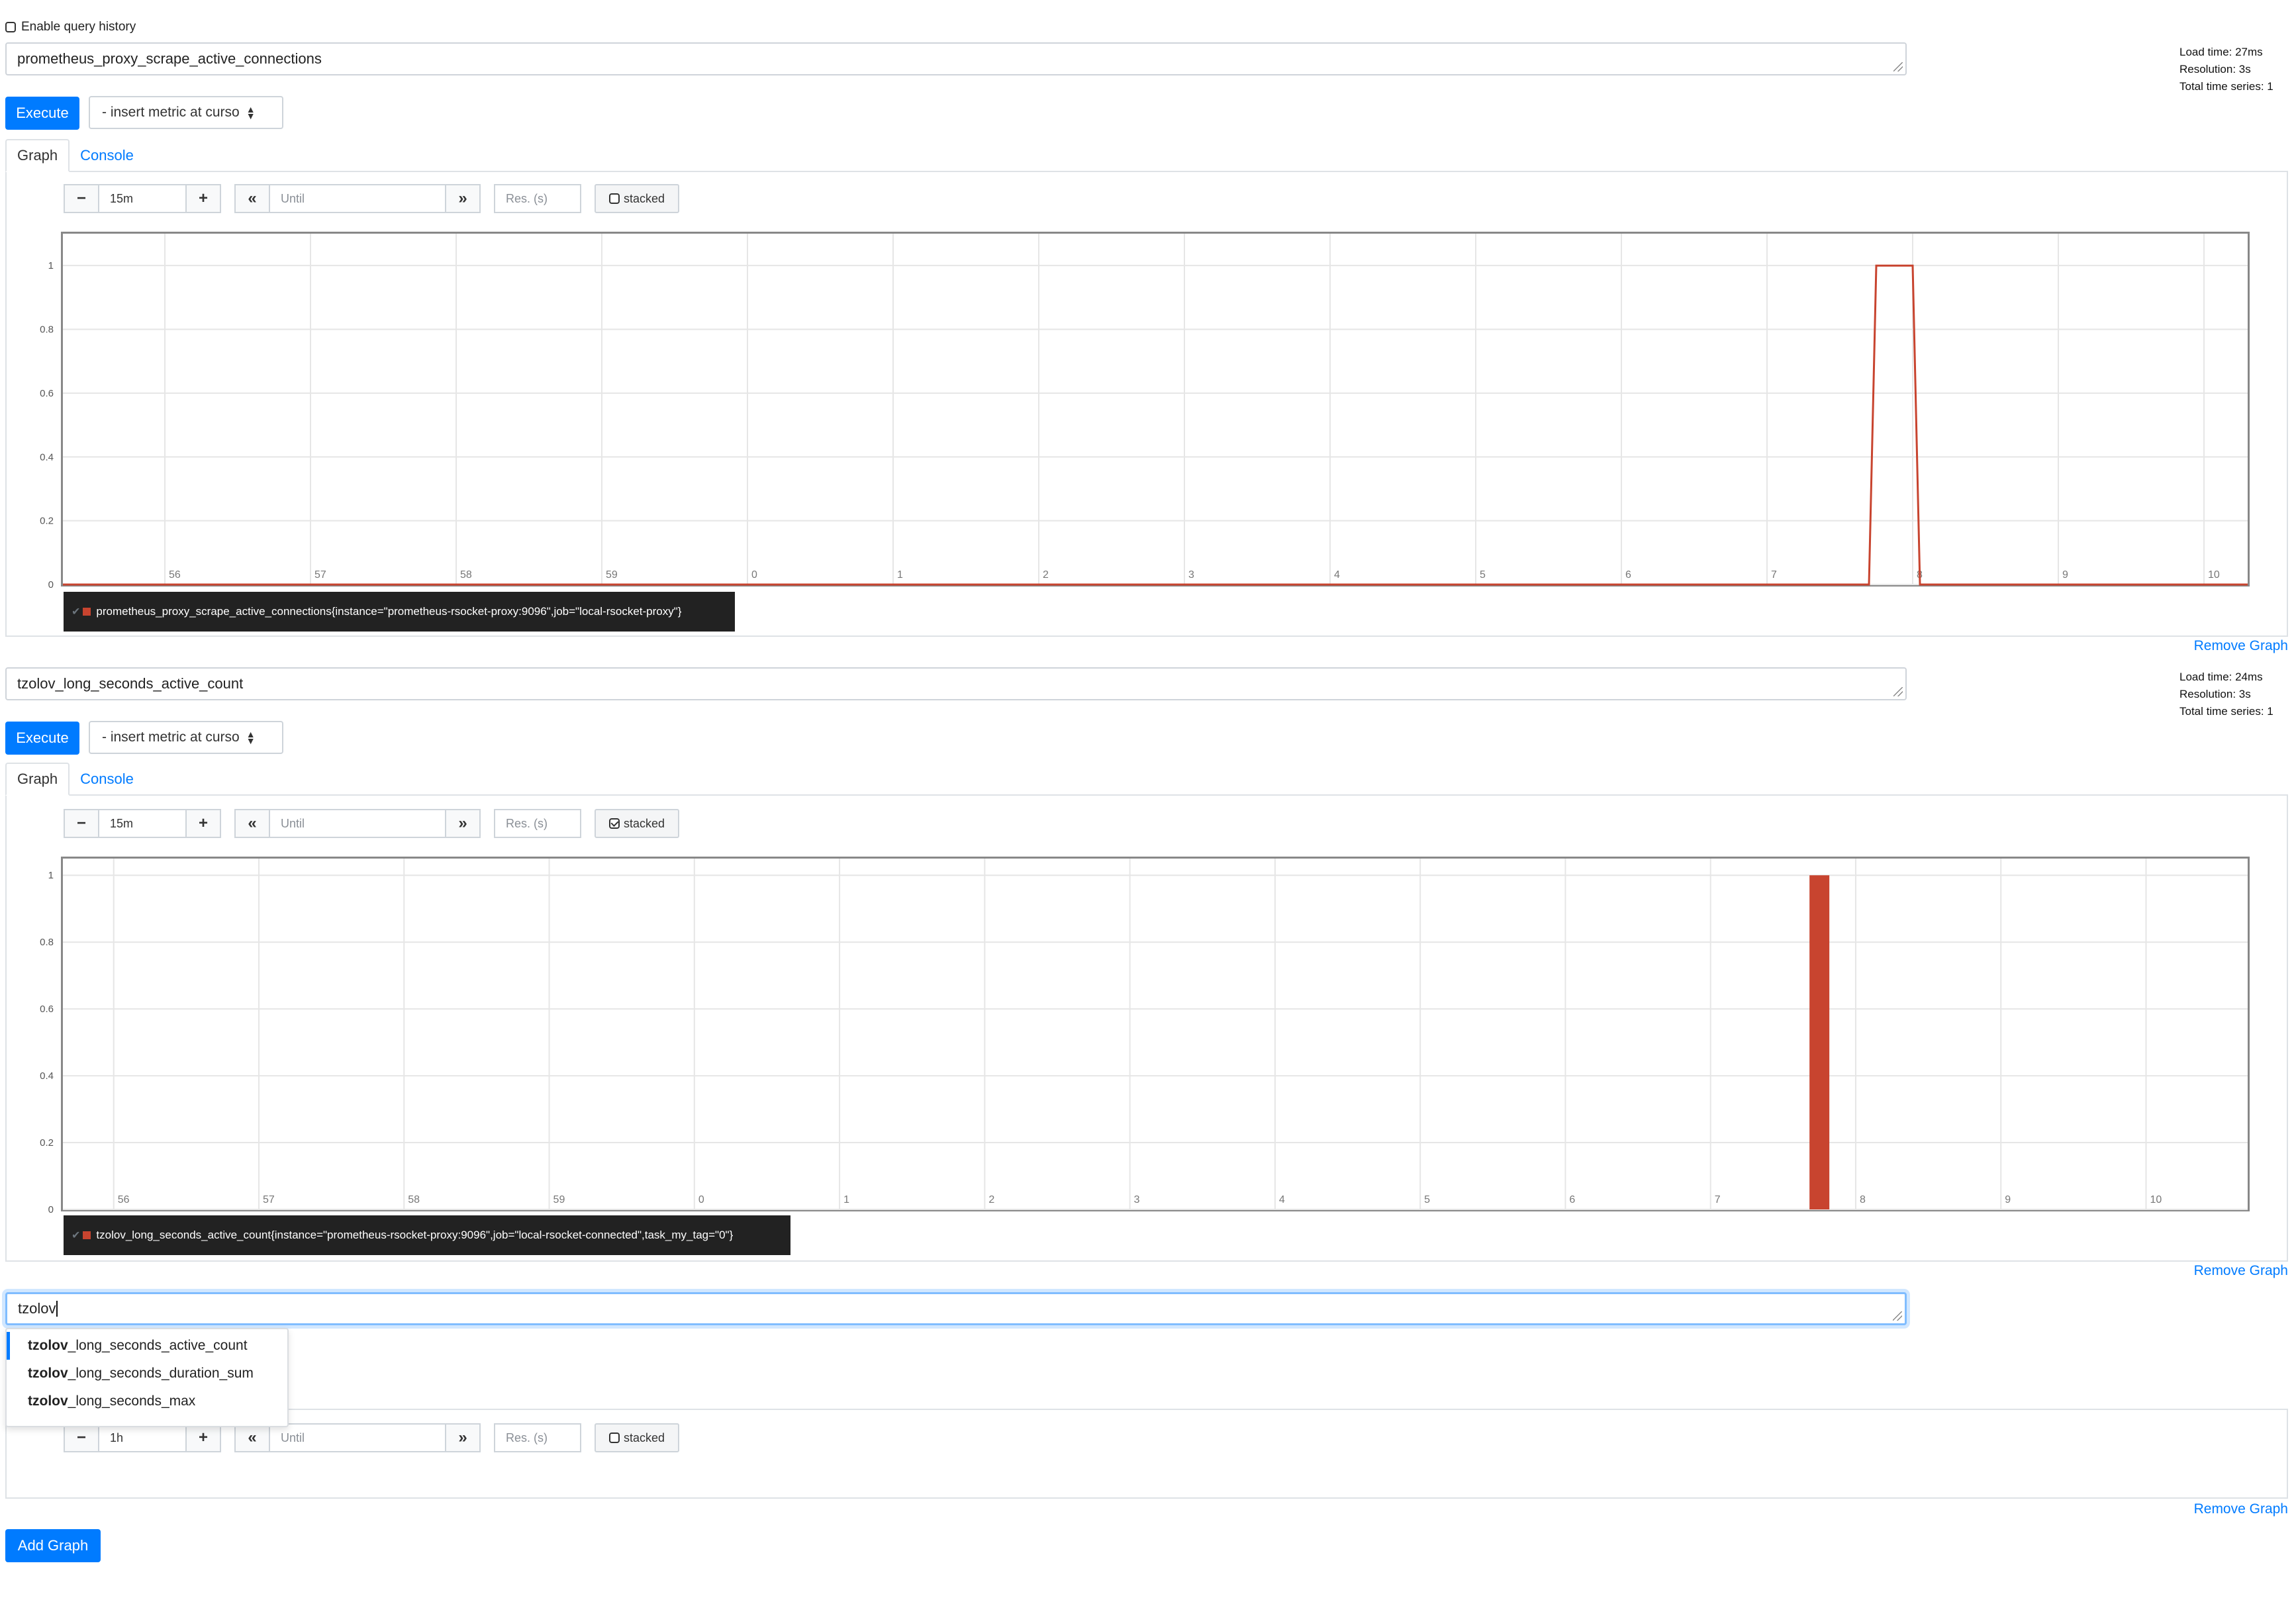 This screenshot has width=2296, height=1598. Describe the element at coordinates (2221, 677) in the screenshot. I see `load-time: Load time: 24ms` at that location.